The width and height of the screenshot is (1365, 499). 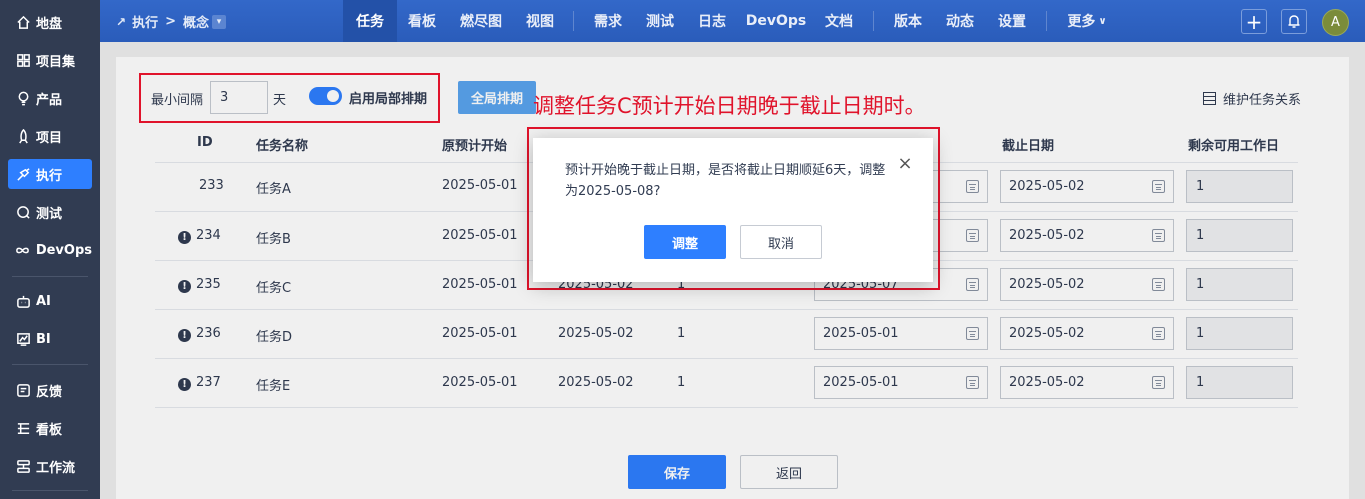 What do you see at coordinates (23, 428) in the screenshot?
I see `board-icon` at bounding box center [23, 428].